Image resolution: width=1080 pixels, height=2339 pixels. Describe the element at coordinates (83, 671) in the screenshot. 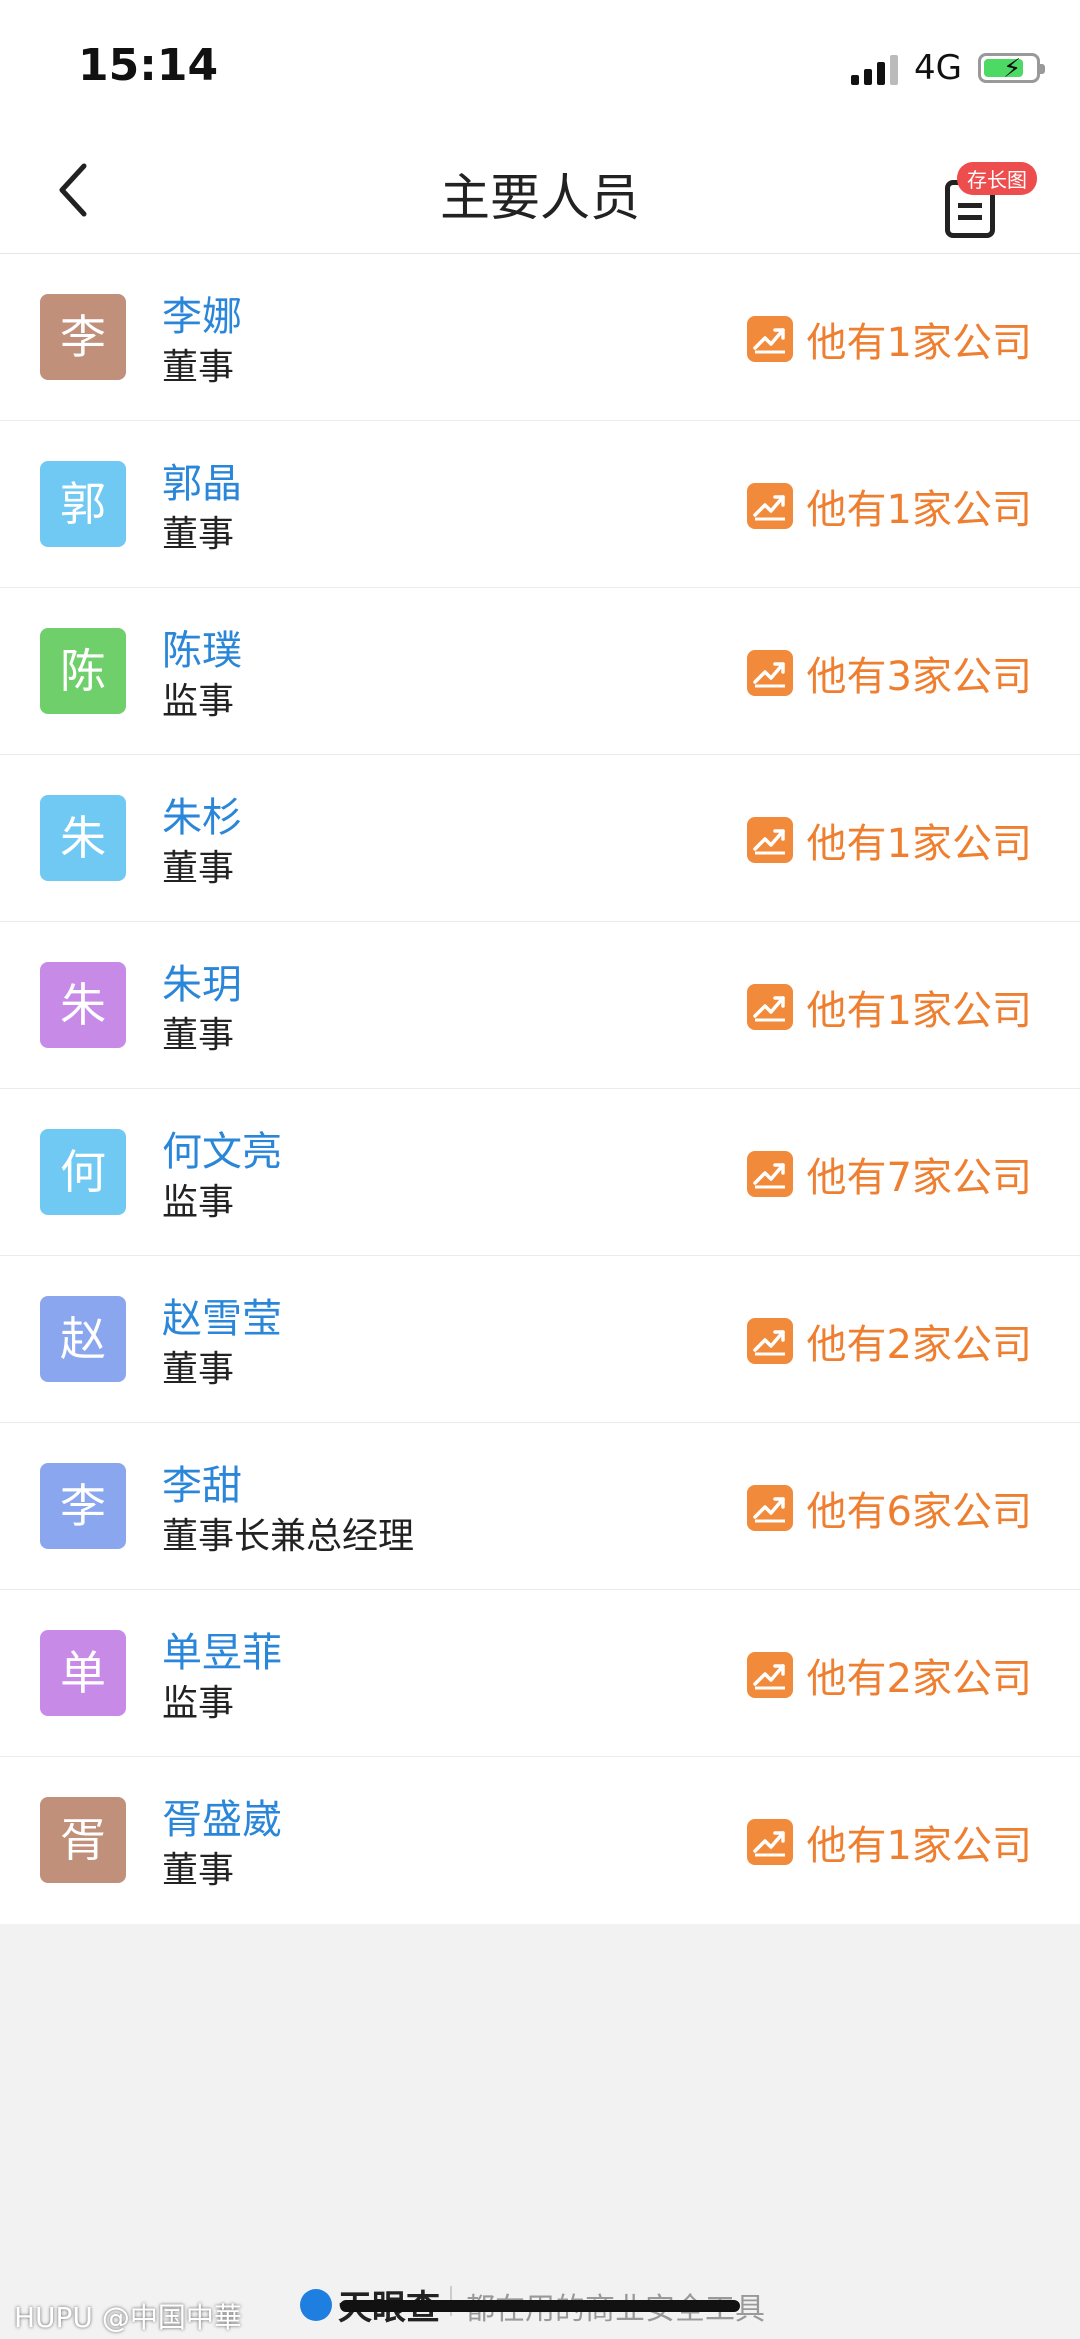

I see `avatar: 陈` at that location.